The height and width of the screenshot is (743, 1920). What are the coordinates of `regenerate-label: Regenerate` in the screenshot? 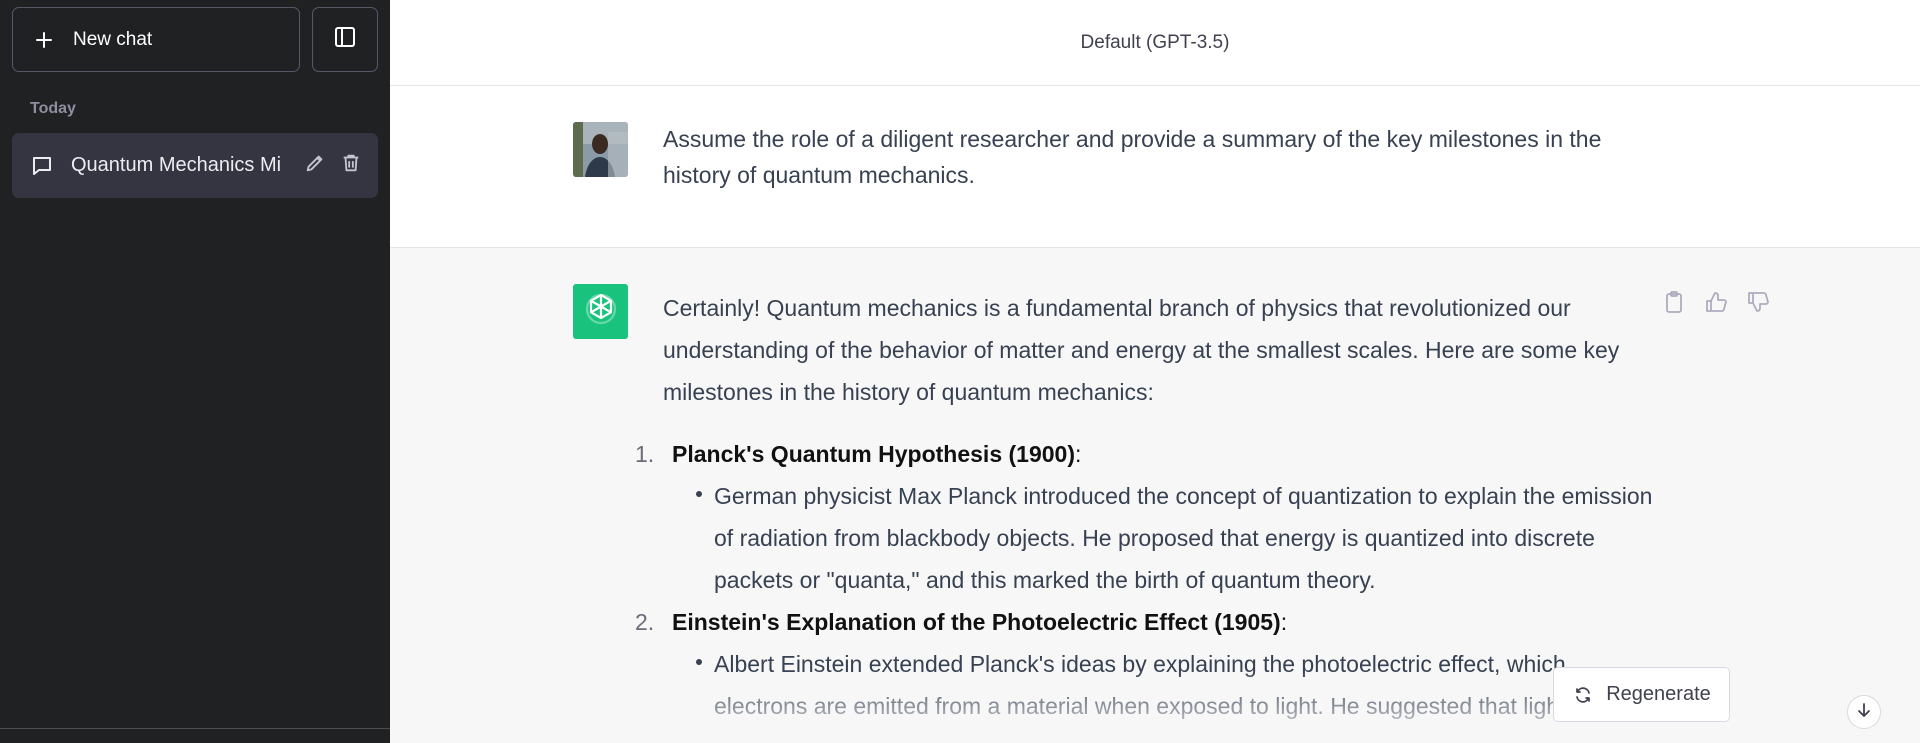 It's located at (1658, 694).